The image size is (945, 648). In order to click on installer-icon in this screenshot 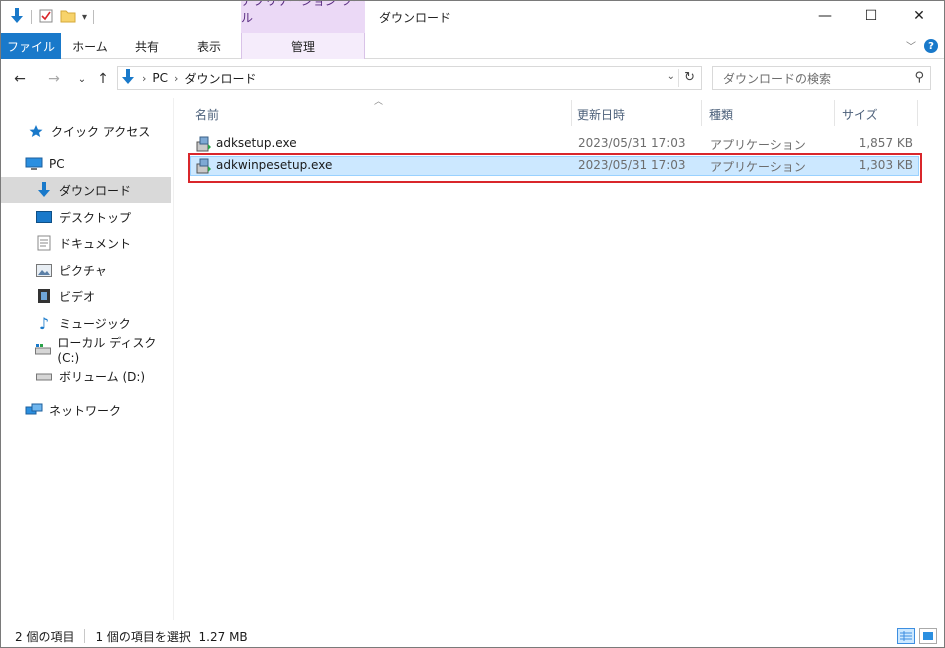, I will do `click(204, 144)`.